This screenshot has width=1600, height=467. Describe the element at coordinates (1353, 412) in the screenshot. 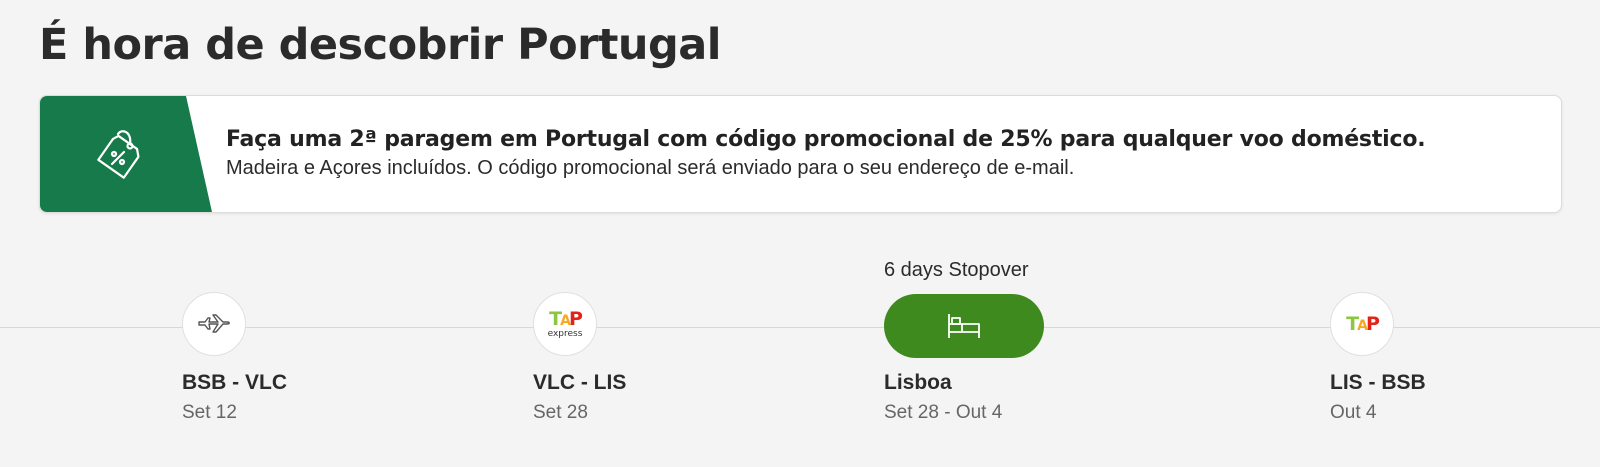

I see `stop-date: Out 4` at that location.